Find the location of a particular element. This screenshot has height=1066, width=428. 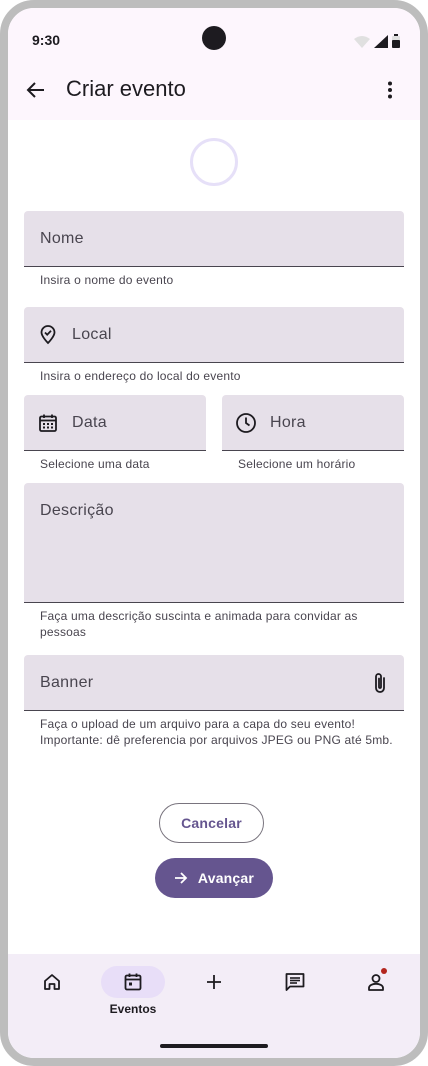

status-bar: 9:30 is located at coordinates (214, 33).